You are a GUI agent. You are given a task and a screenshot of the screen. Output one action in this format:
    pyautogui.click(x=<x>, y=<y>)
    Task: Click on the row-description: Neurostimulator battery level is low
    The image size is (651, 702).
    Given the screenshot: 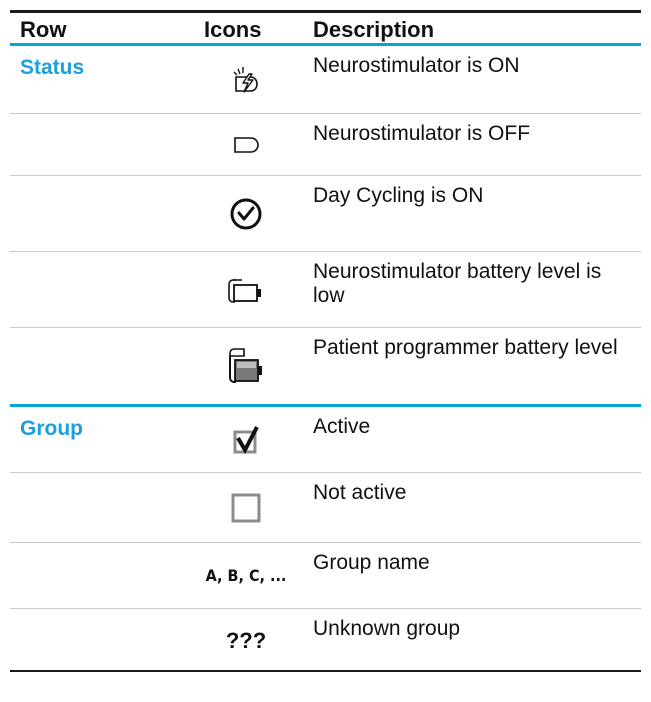 What is the action you would take?
    pyautogui.click(x=457, y=283)
    